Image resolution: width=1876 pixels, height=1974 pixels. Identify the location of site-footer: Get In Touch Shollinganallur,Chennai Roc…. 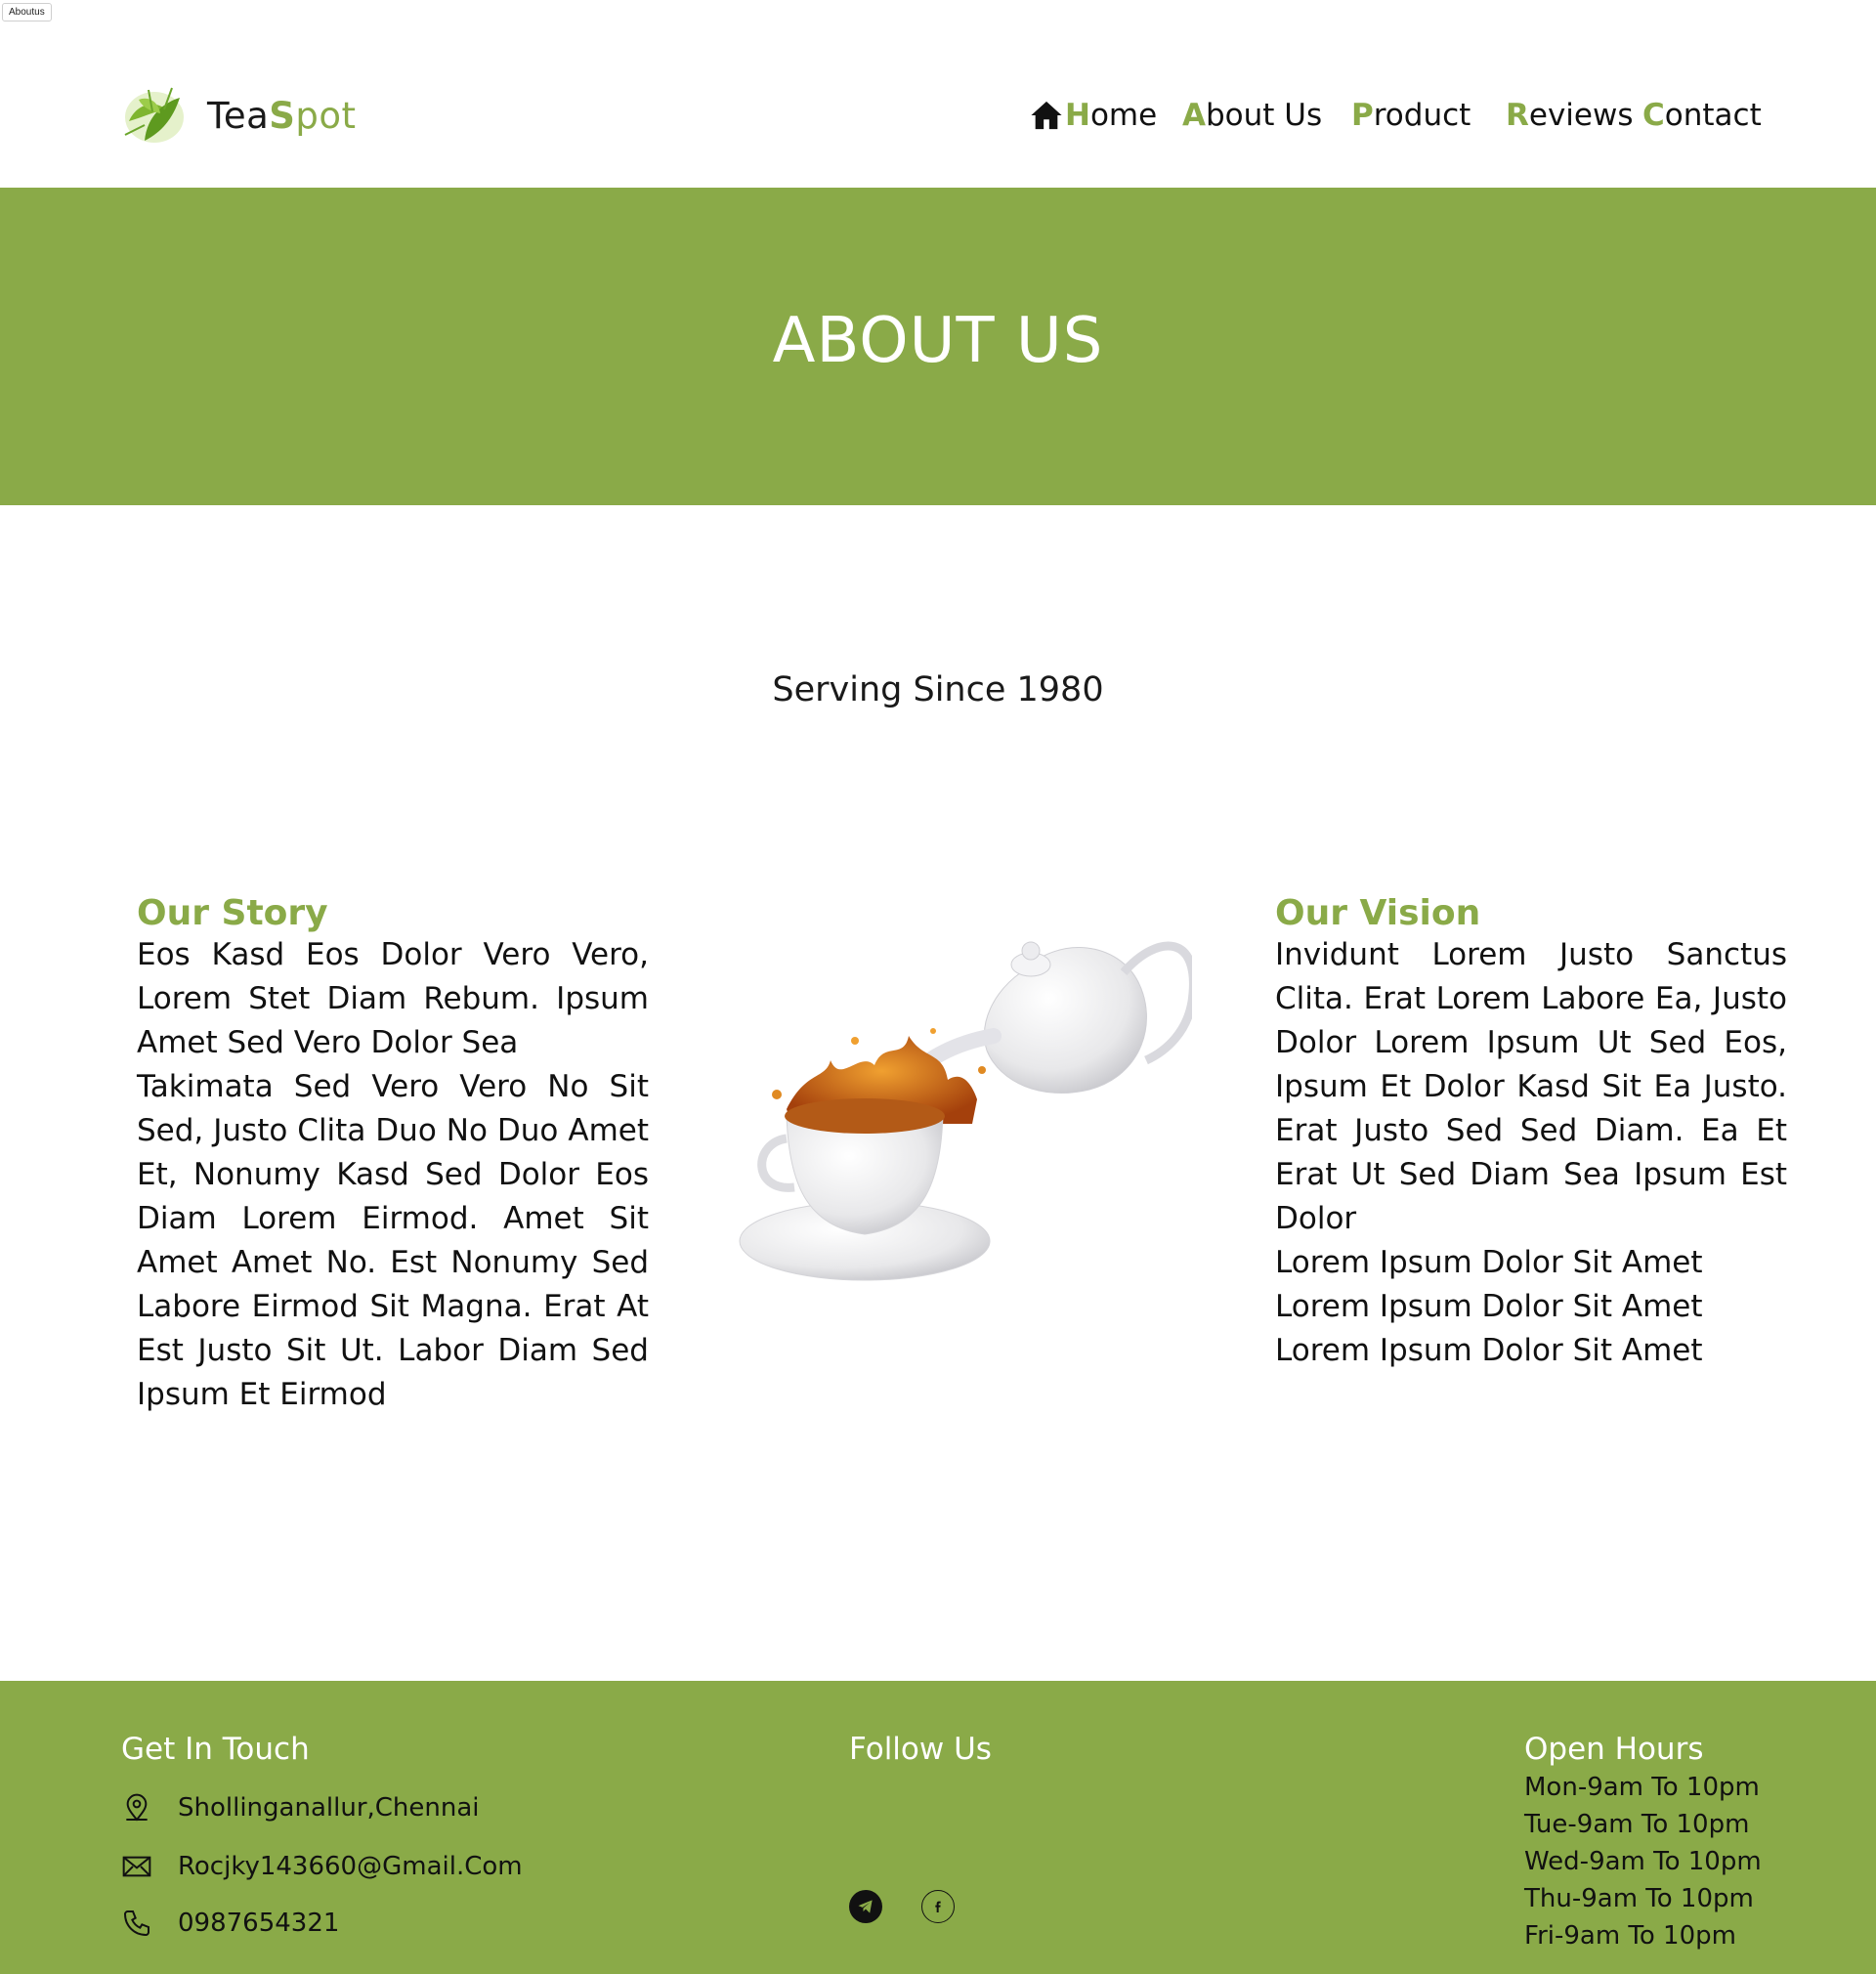
(938, 1827).